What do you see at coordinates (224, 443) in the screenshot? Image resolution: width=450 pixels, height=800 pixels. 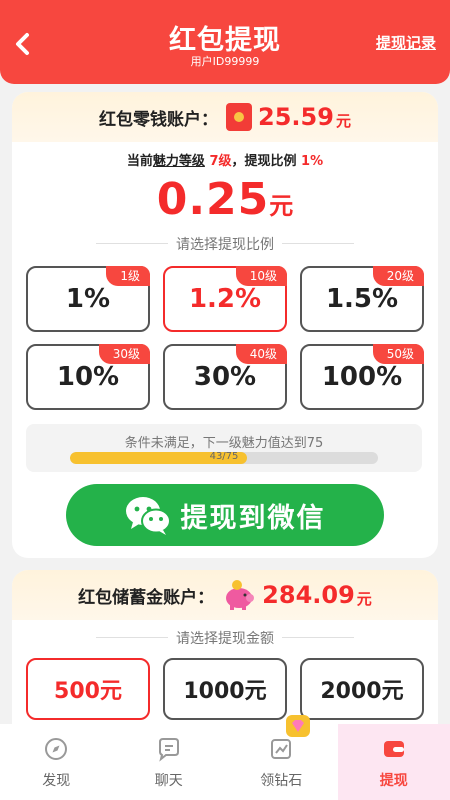 I see `condition-text: 条件未满足，下一级魅力值达到75` at bounding box center [224, 443].